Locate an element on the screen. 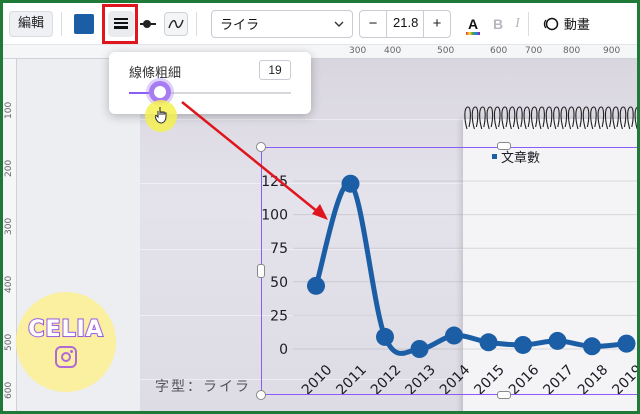 Image resolution: width=640 pixels, height=414 pixels. celia-watermark: CELIA is located at coordinates (66, 342).